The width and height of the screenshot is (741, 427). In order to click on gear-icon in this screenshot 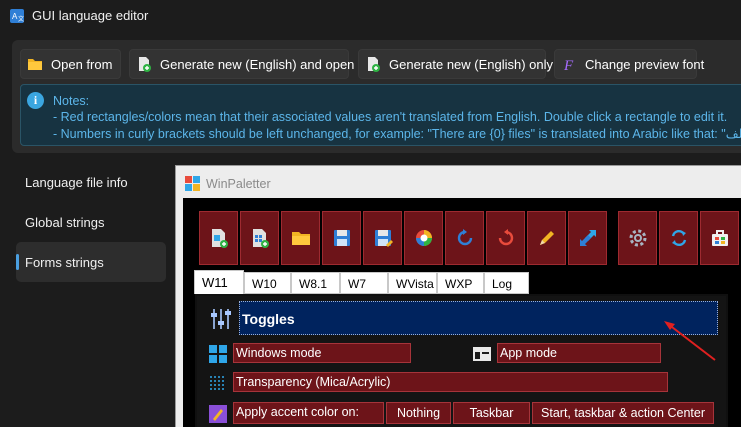, I will do `click(637, 238)`.